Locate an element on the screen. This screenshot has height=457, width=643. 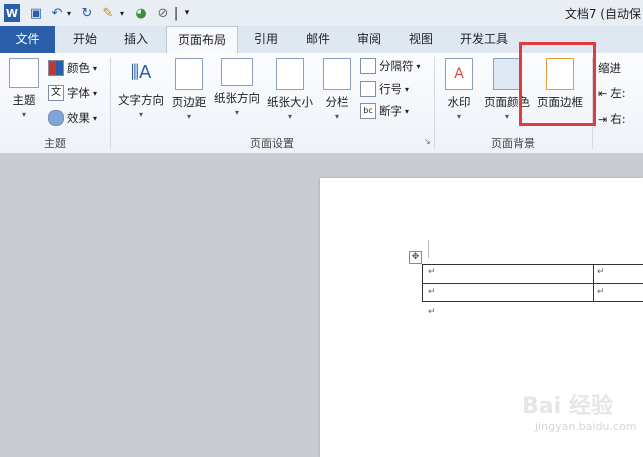
font-a-icon: 文 is located at coordinates (56, 93).